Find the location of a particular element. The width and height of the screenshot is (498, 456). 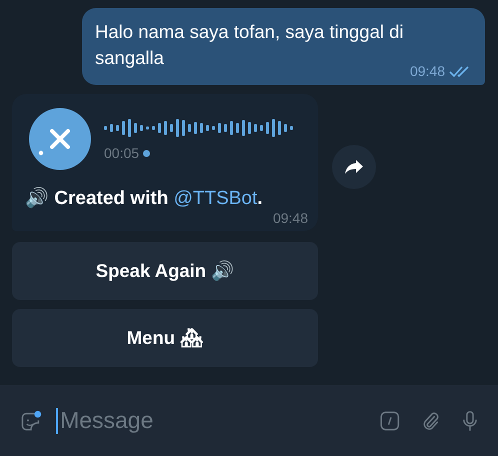

share-arrow-icon is located at coordinates (354, 166).